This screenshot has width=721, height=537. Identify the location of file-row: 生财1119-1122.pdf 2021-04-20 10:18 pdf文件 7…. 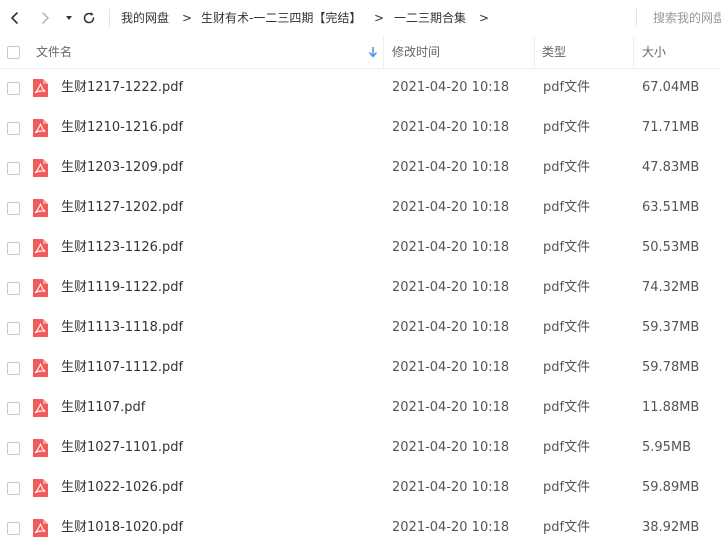
(360, 288).